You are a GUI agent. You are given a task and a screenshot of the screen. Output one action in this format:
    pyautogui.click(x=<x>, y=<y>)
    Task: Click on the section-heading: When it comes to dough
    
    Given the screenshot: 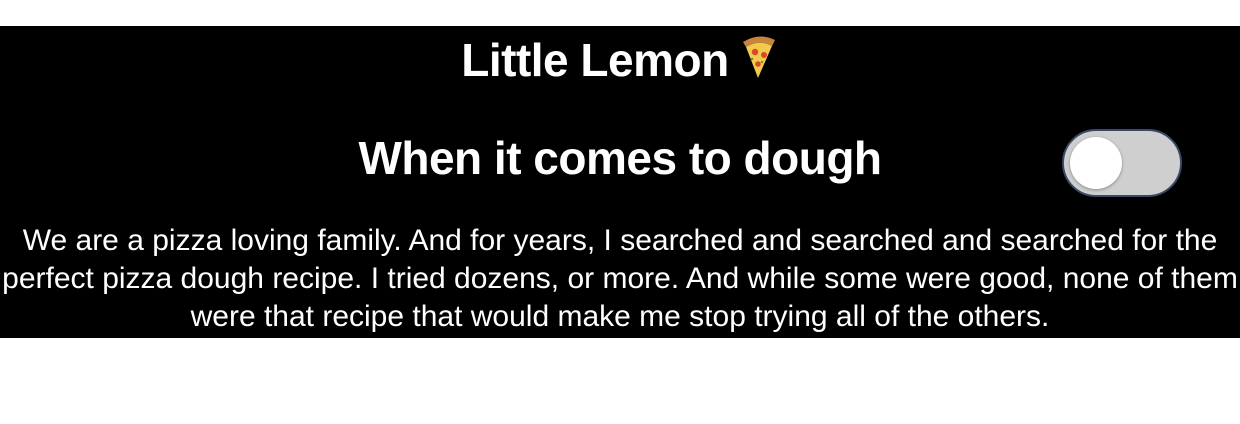 What is the action you would take?
    pyautogui.click(x=620, y=158)
    